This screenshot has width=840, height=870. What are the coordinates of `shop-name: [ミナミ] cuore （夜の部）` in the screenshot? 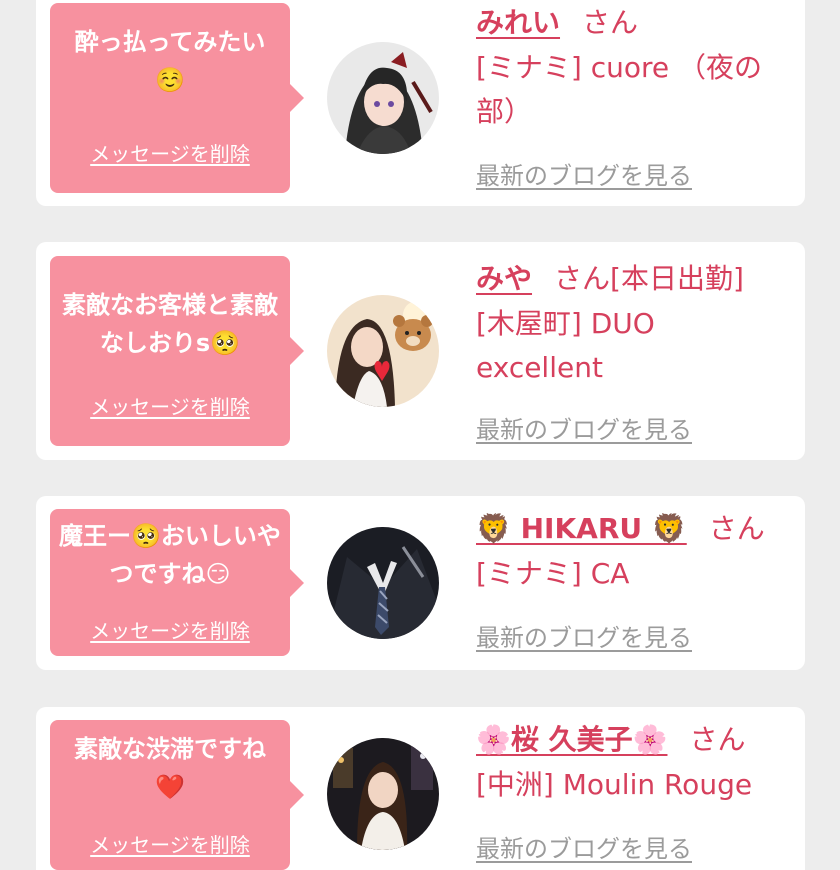 It's located at (619, 89).